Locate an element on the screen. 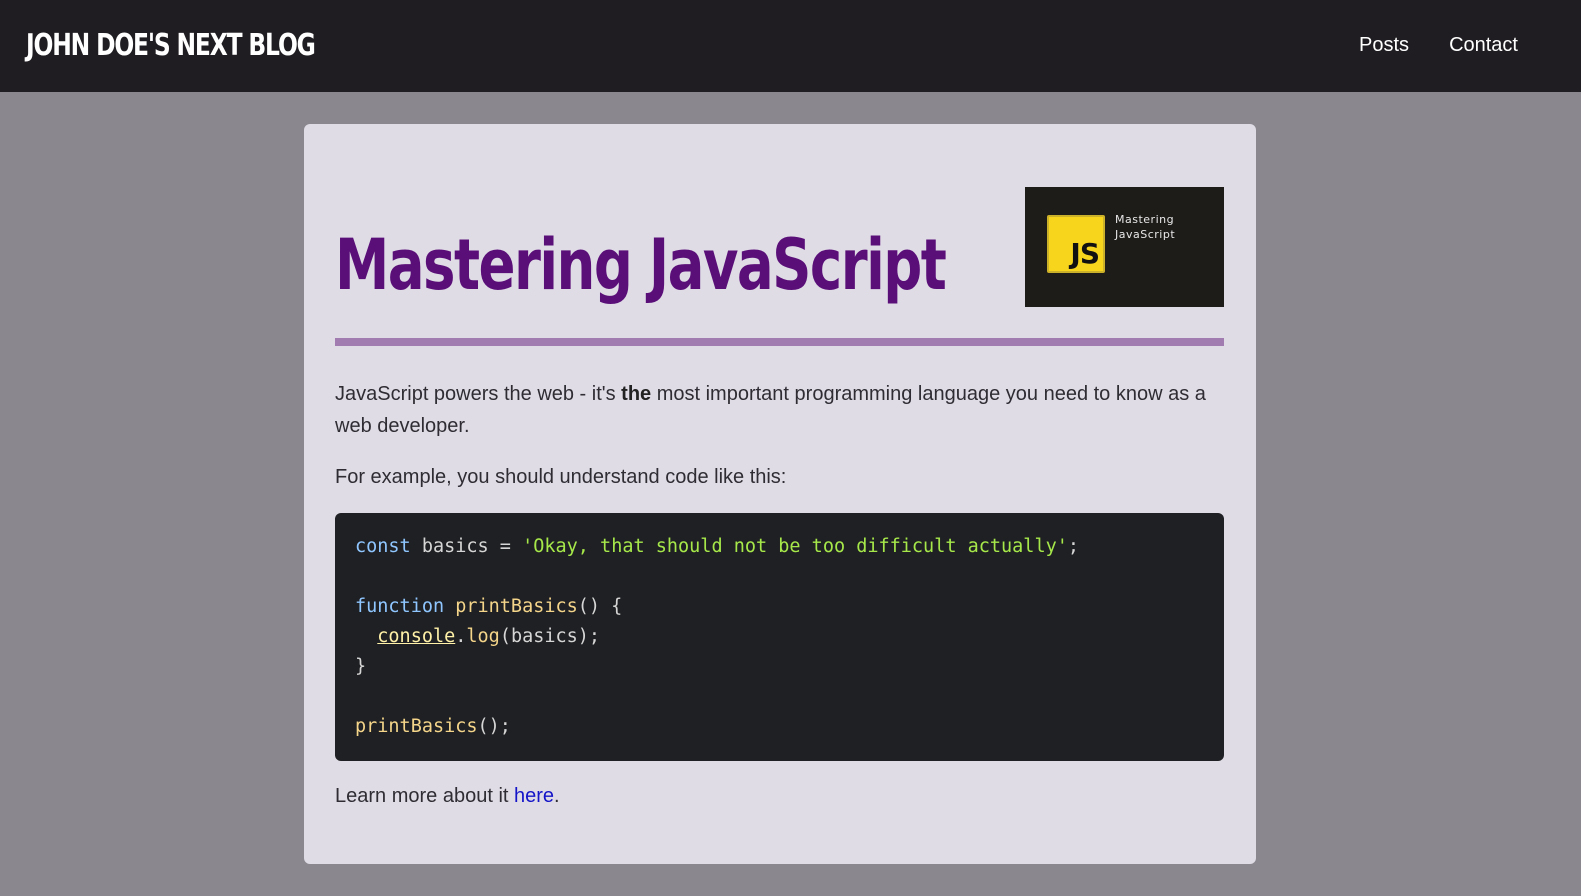  code-function-name: log is located at coordinates (483, 636).